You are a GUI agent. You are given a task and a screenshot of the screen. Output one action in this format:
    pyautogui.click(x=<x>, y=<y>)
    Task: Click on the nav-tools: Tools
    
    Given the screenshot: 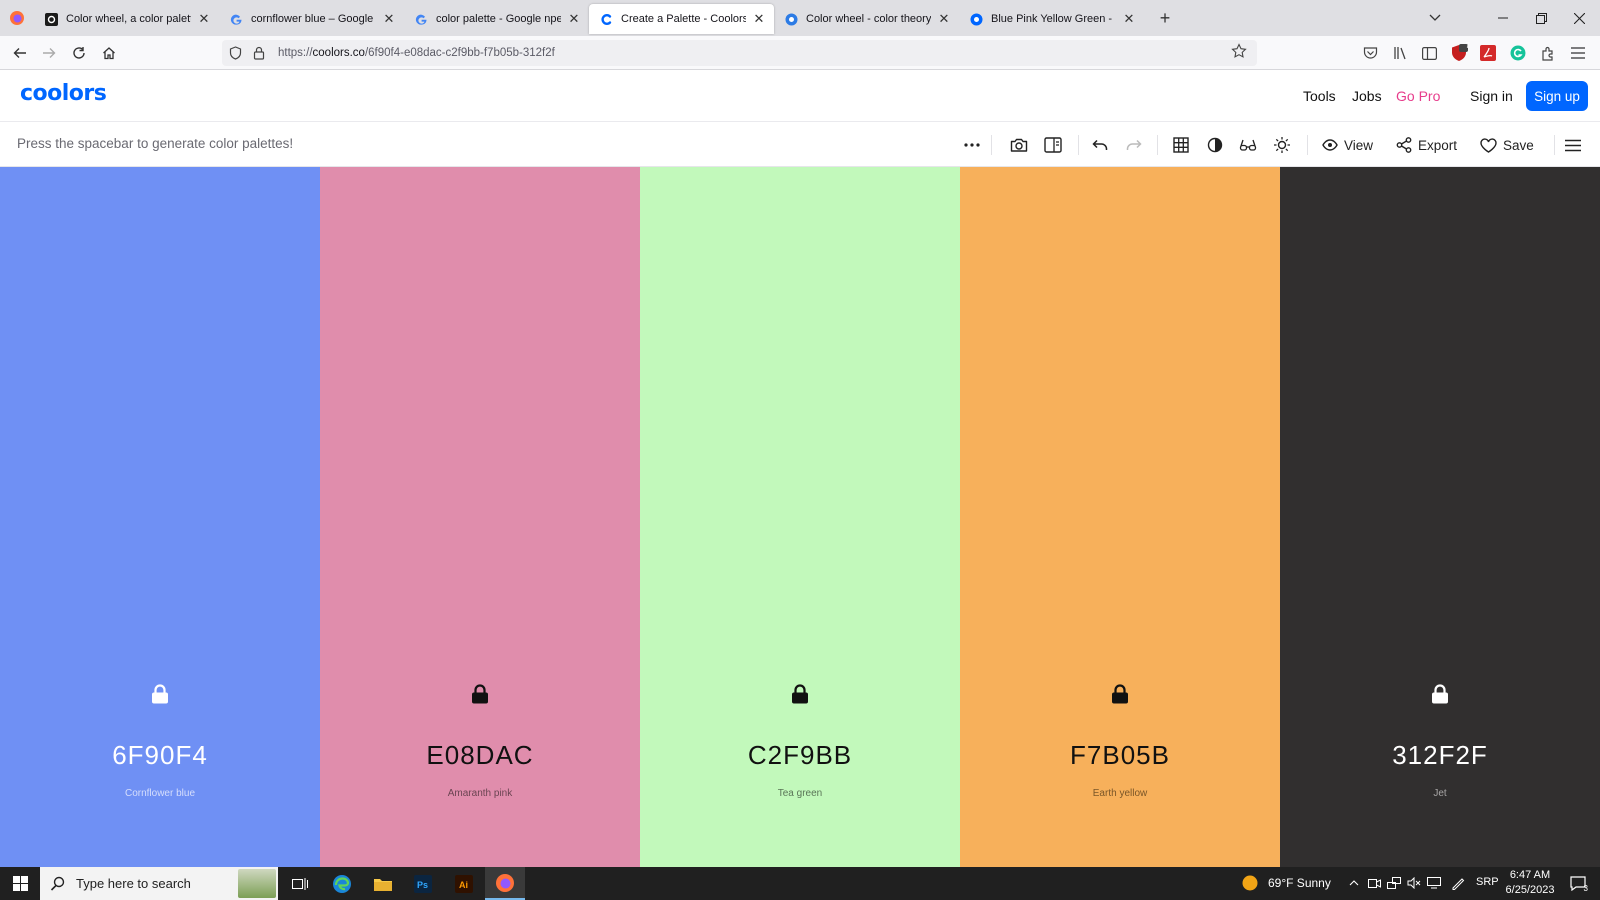 What is the action you would take?
    pyautogui.click(x=1319, y=96)
    